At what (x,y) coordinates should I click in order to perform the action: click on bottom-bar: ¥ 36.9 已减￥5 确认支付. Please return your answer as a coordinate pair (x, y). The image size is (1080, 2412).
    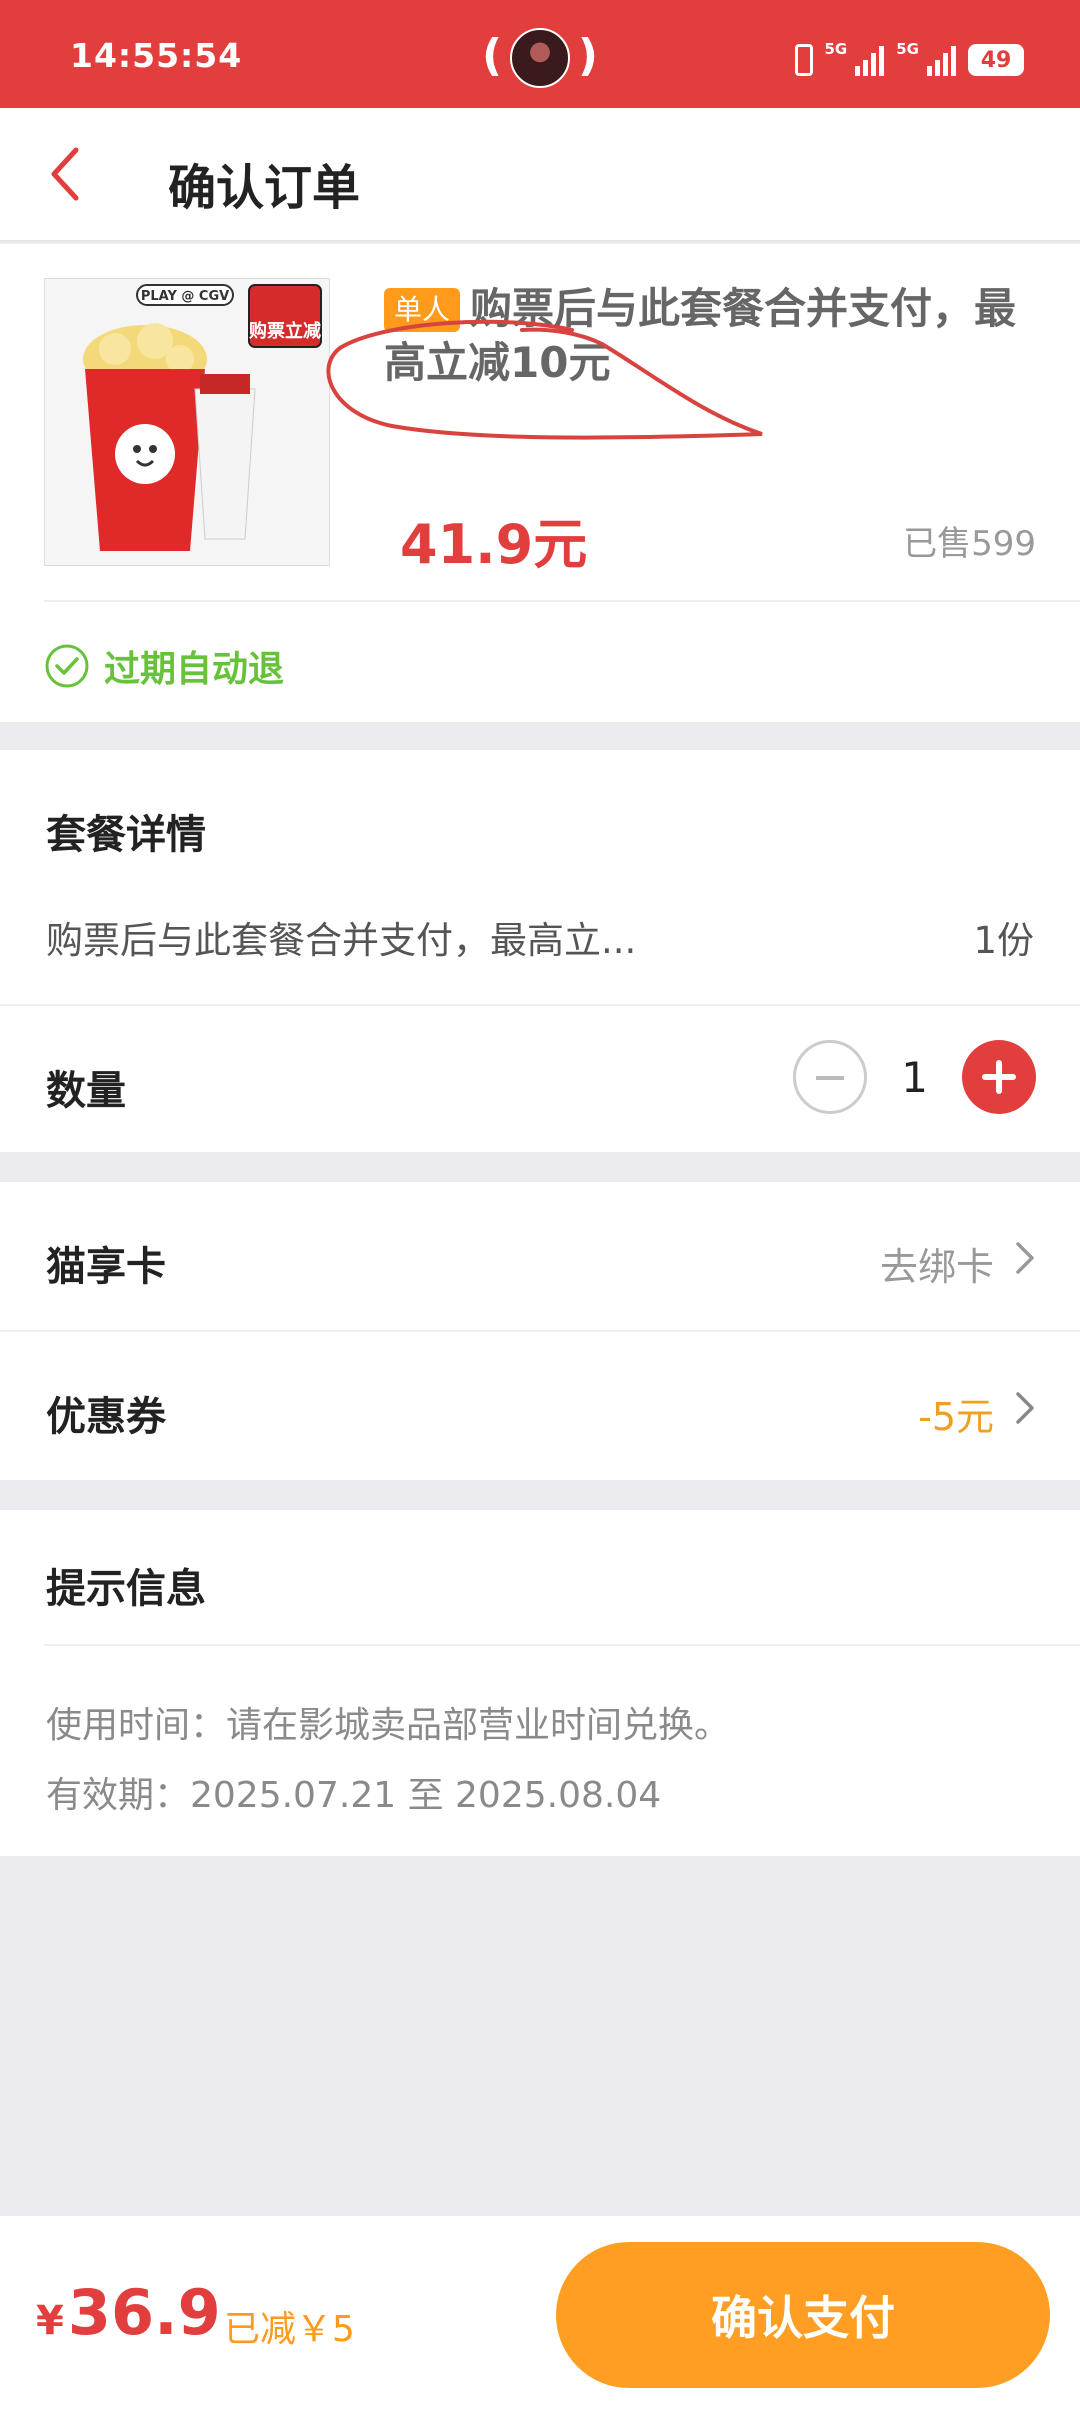
    Looking at the image, I should click on (540, 2314).